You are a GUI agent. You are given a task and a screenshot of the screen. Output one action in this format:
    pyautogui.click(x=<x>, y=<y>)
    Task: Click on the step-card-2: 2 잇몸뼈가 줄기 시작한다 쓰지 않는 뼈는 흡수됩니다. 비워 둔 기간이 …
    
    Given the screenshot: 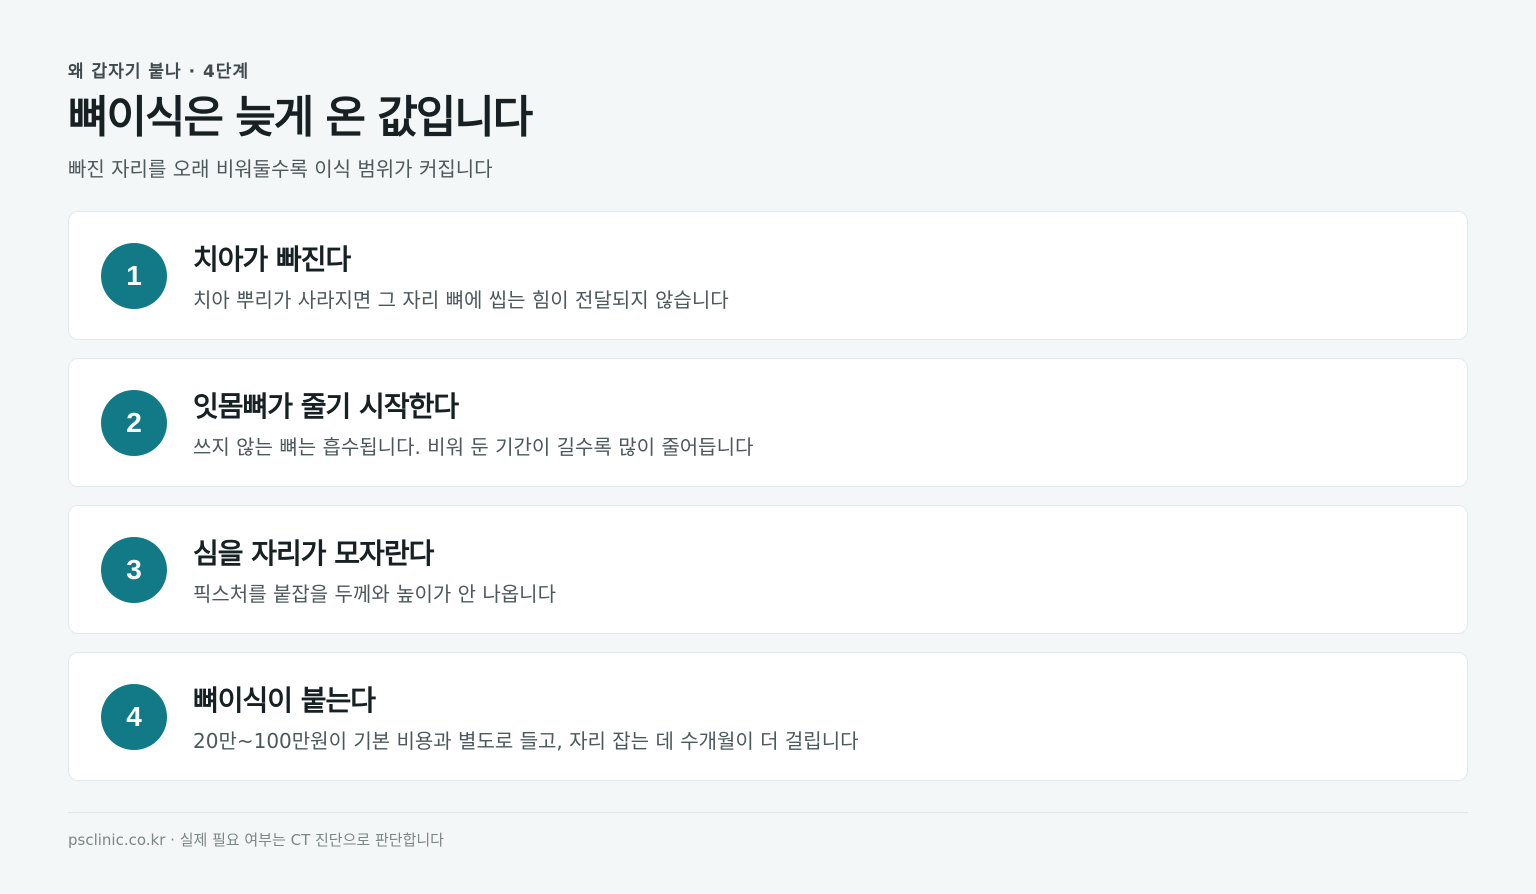 What is the action you would take?
    pyautogui.click(x=768, y=422)
    